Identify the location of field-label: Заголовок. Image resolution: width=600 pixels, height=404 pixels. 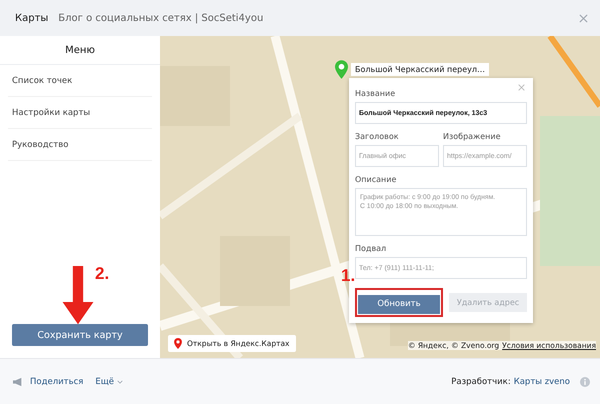
(377, 136).